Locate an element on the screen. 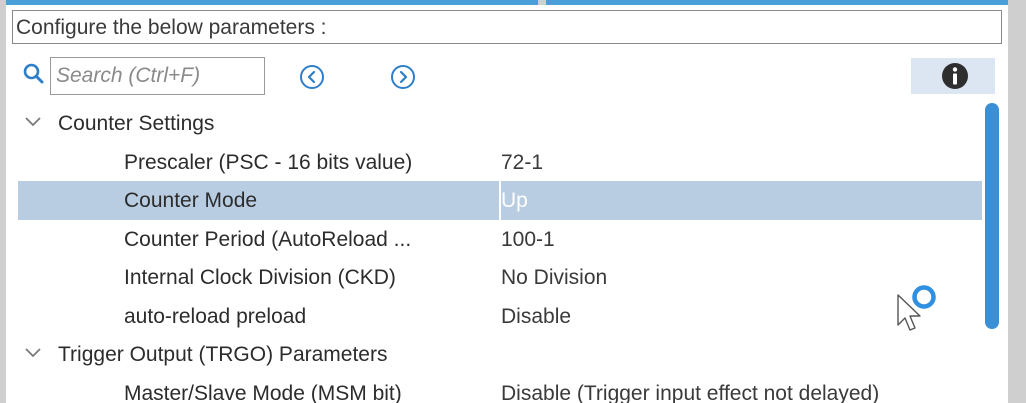  group-label: Counter Settings is located at coordinates (136, 123).